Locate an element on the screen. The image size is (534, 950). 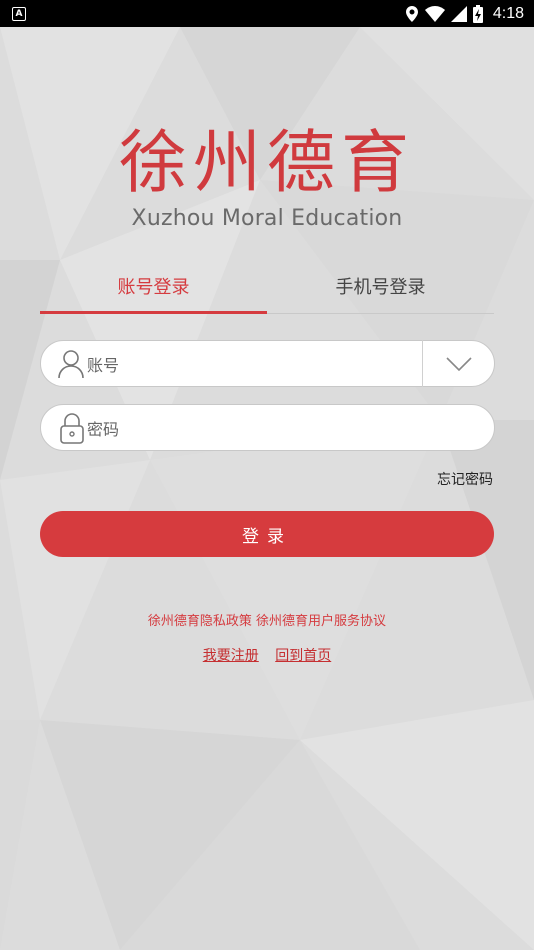
password-input: 密码 is located at coordinates (267, 427).